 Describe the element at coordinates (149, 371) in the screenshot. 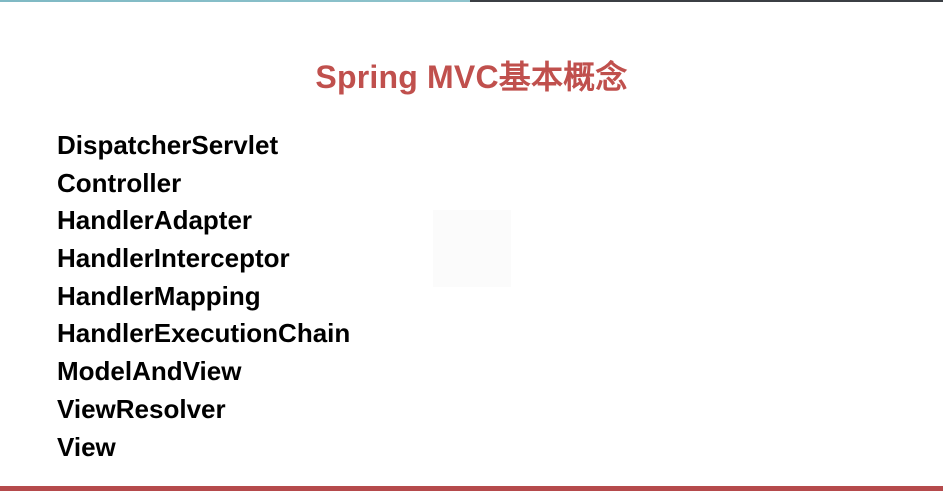

I see `concept-item-modelandview: ModelAndView` at that location.